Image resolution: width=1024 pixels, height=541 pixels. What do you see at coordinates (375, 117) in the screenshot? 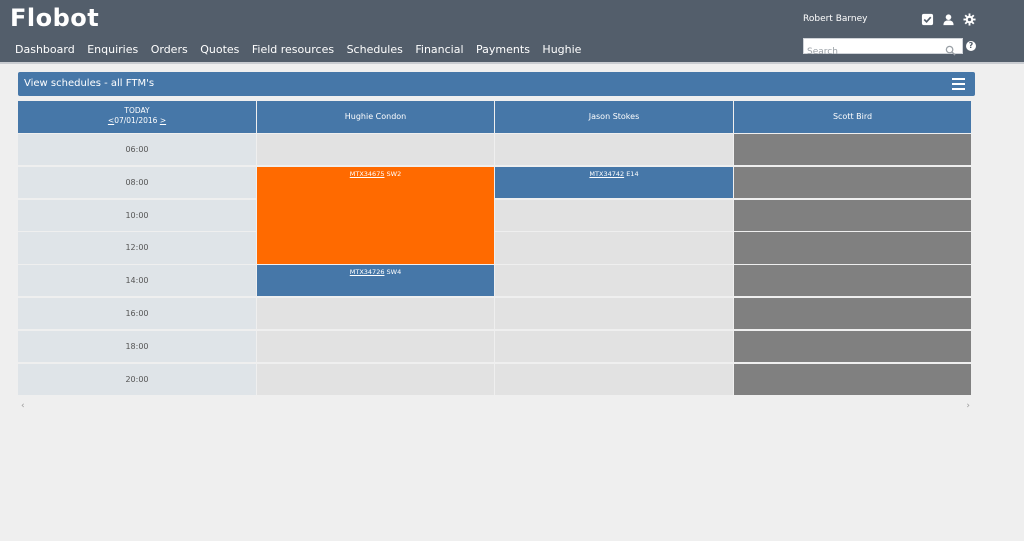
I see `resource-header: Hughie Condon` at bounding box center [375, 117].